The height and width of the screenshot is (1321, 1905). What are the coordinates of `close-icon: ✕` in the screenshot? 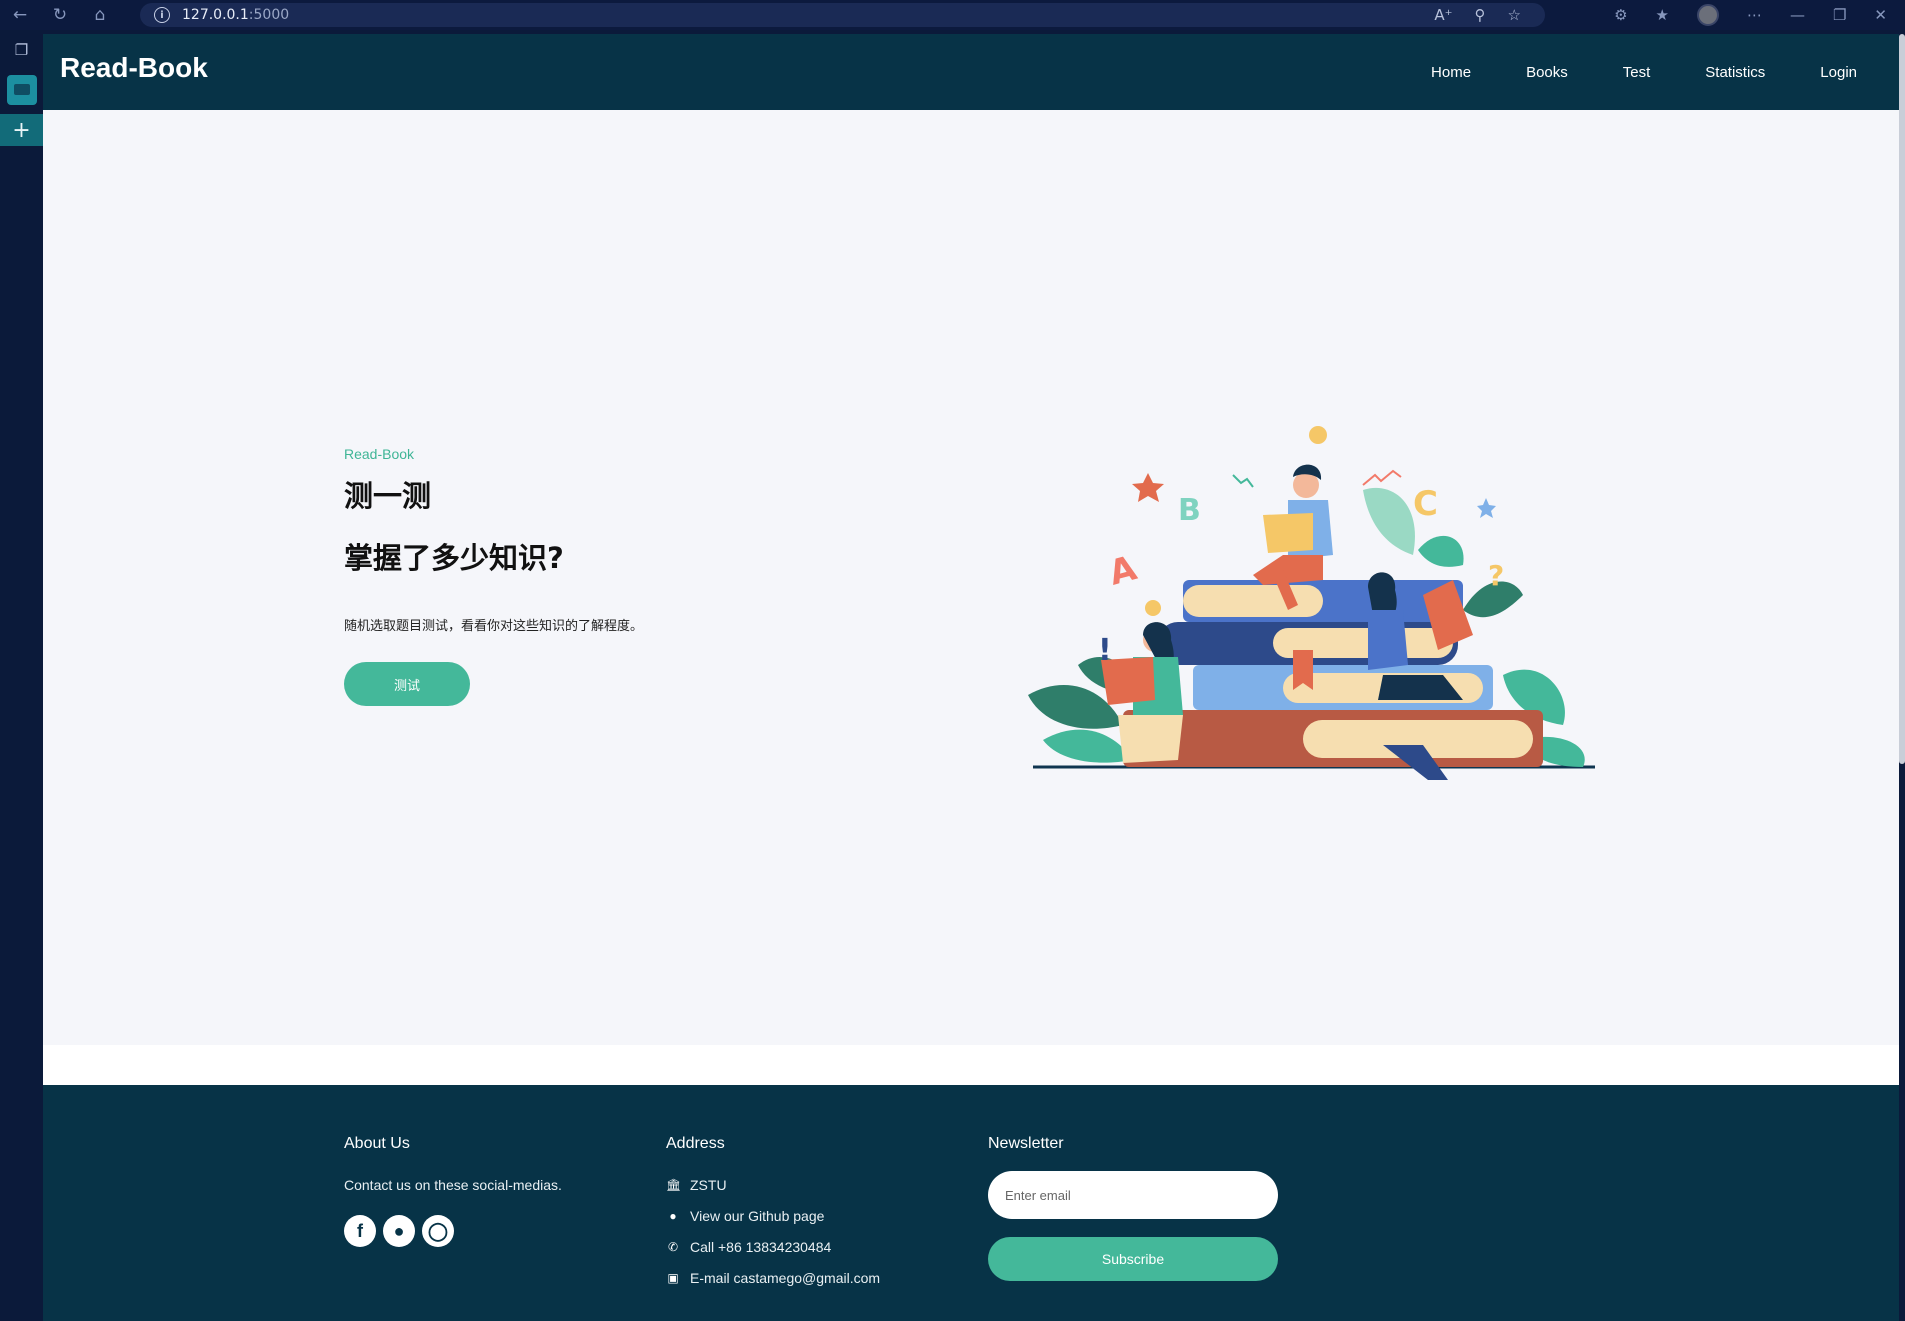 It's located at (1880, 15).